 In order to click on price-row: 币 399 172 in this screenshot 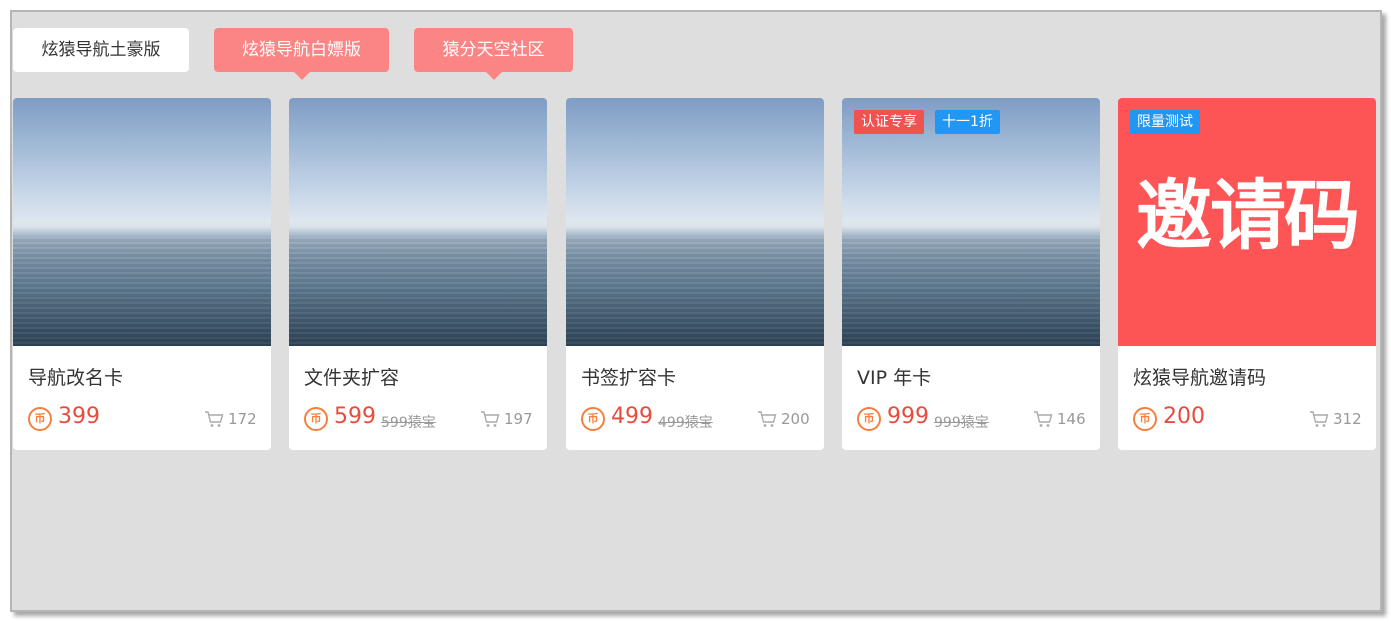, I will do `click(142, 419)`.